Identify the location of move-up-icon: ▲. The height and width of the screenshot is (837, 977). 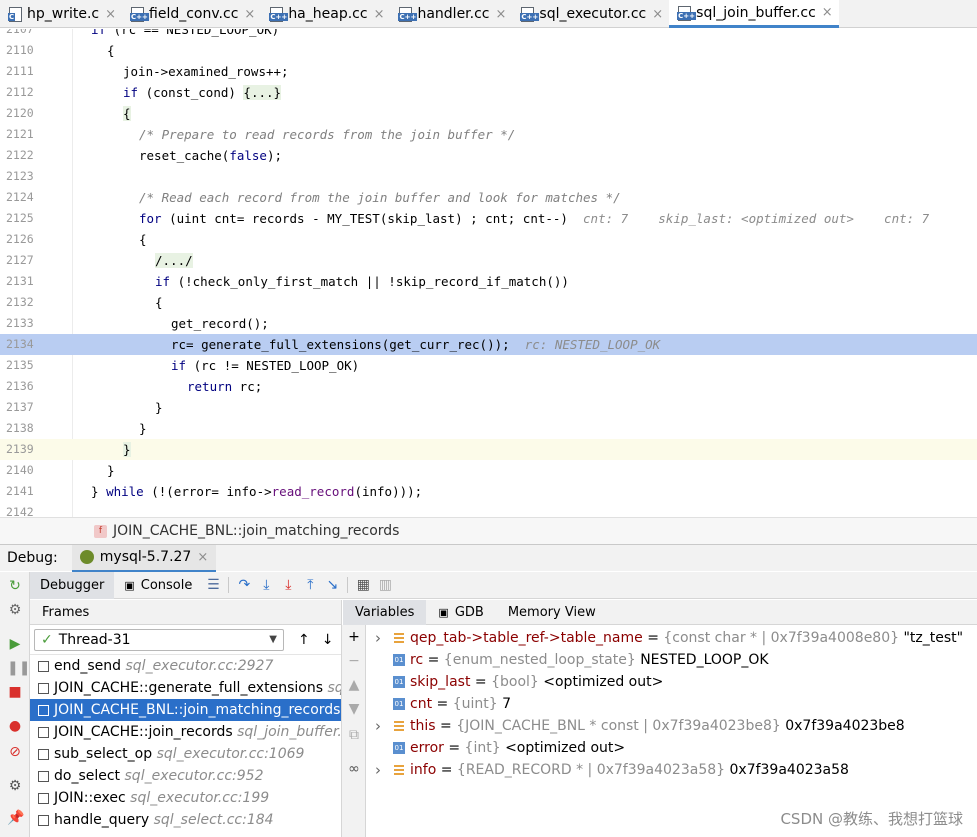
(354, 685).